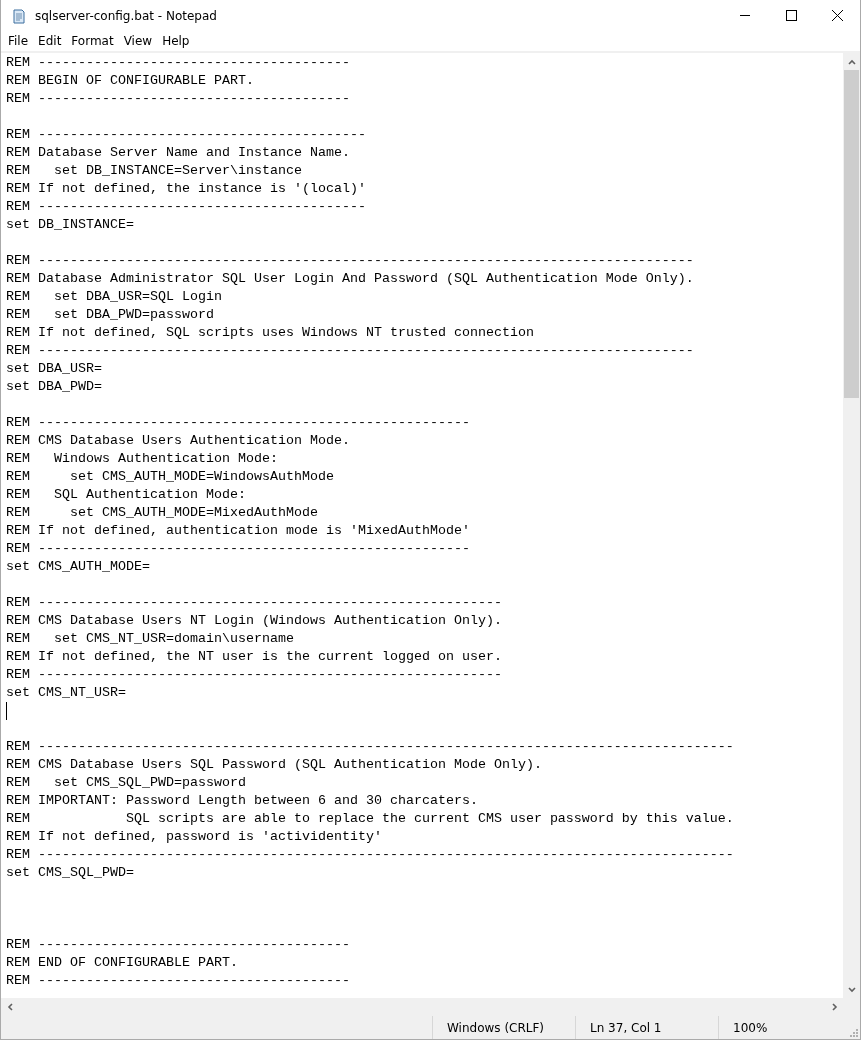 The image size is (861, 1040). I want to click on resize-grip-icon, so click(853, 1032).